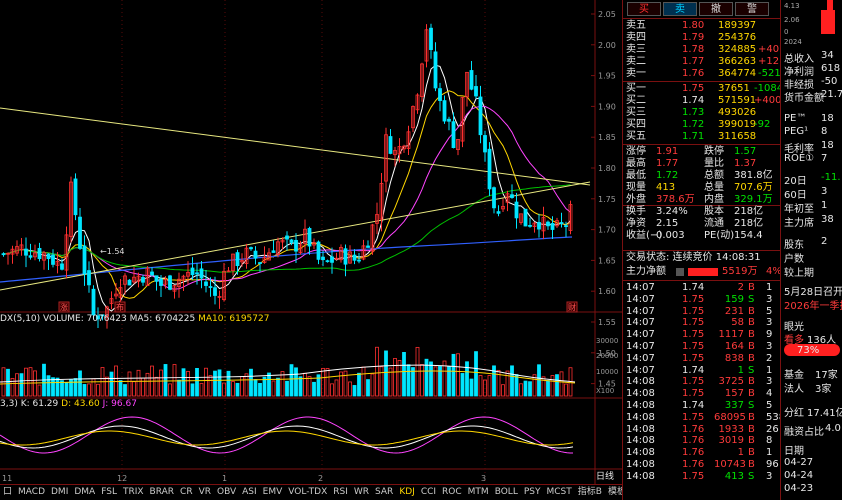 This screenshot has height=500, width=842. I want to click on trade-button: 买, so click(644, 9).